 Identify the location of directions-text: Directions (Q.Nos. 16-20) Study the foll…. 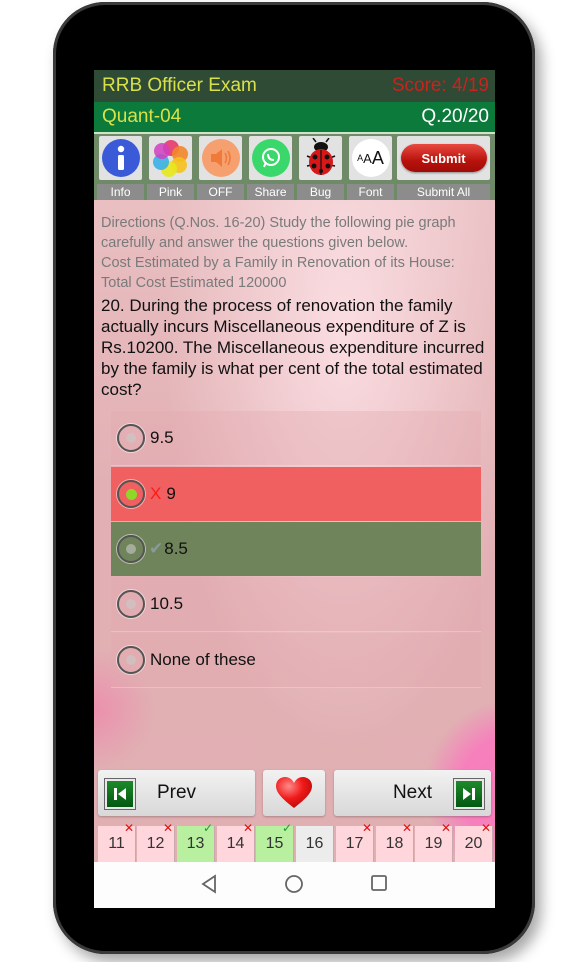
(296, 253).